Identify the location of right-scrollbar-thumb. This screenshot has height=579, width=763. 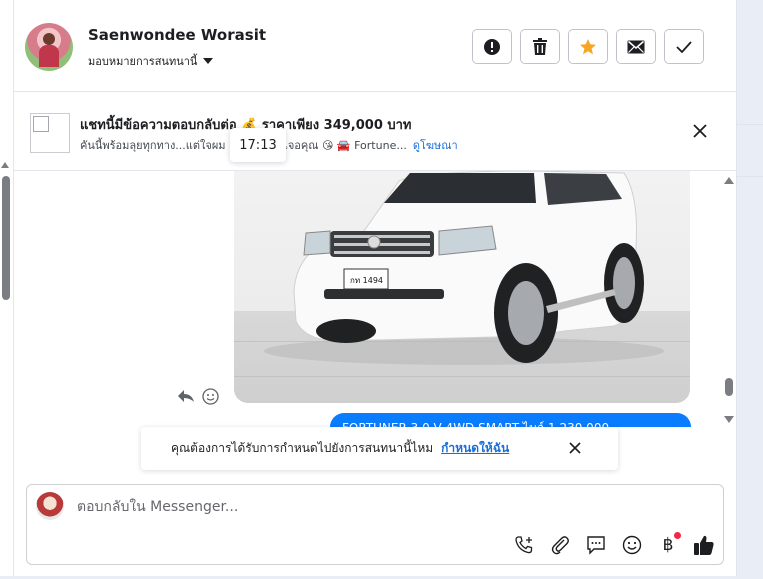
(729, 387).